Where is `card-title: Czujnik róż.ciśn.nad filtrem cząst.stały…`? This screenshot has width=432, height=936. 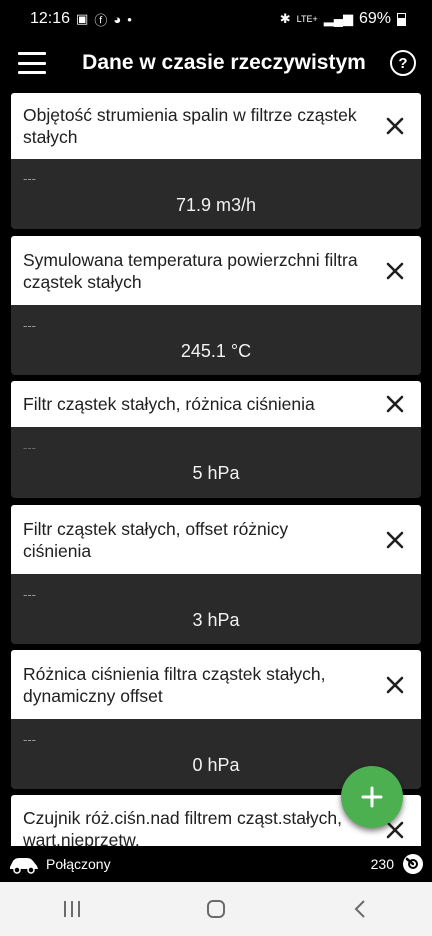 card-title: Czujnik róż.ciśn.nad filtrem cząst.stały… is located at coordinates (182, 827).